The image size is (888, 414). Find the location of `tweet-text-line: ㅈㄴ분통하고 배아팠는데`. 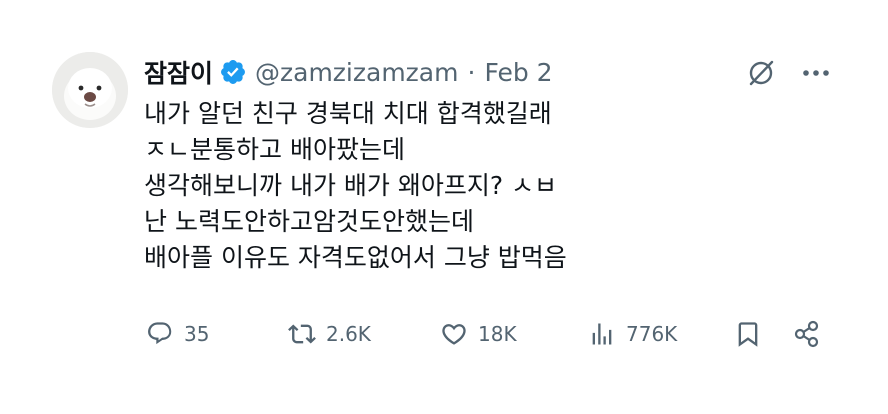

tweet-text-line: ㅈㄴ분통하고 배아팠는데 is located at coordinates (274, 149).